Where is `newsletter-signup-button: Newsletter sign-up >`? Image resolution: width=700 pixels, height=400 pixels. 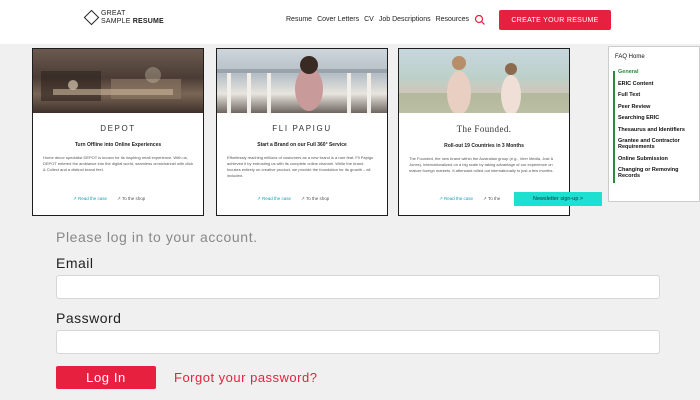
newsletter-signup-button: Newsletter sign-up > is located at coordinates (558, 199).